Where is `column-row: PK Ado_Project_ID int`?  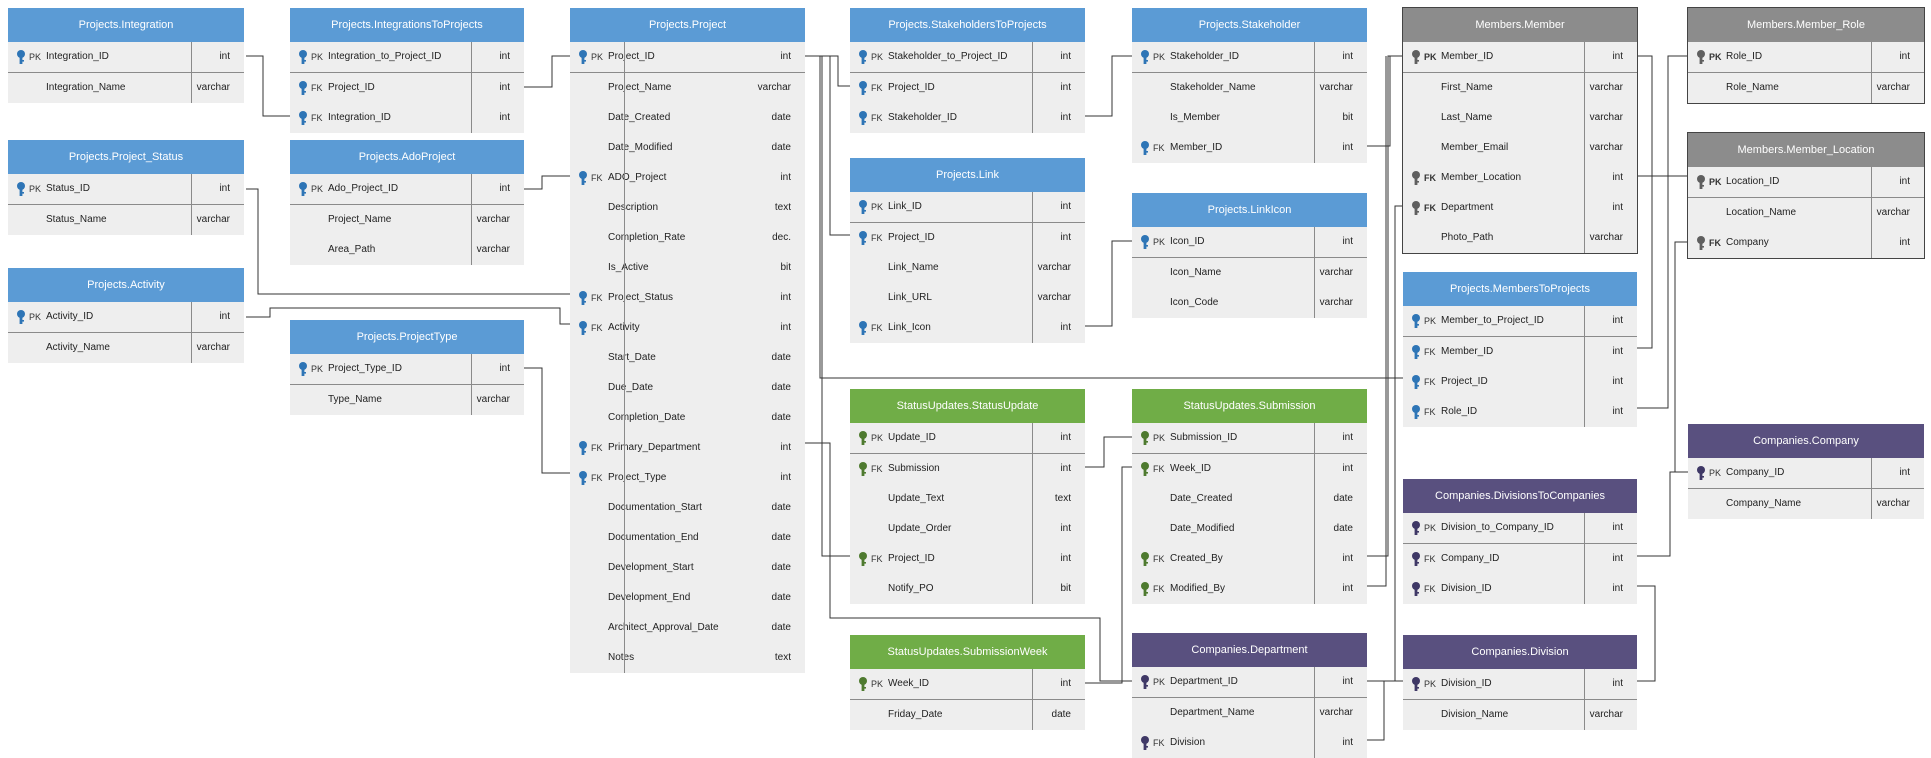
column-row: PK Ado_Project_ID int is located at coordinates (407, 189).